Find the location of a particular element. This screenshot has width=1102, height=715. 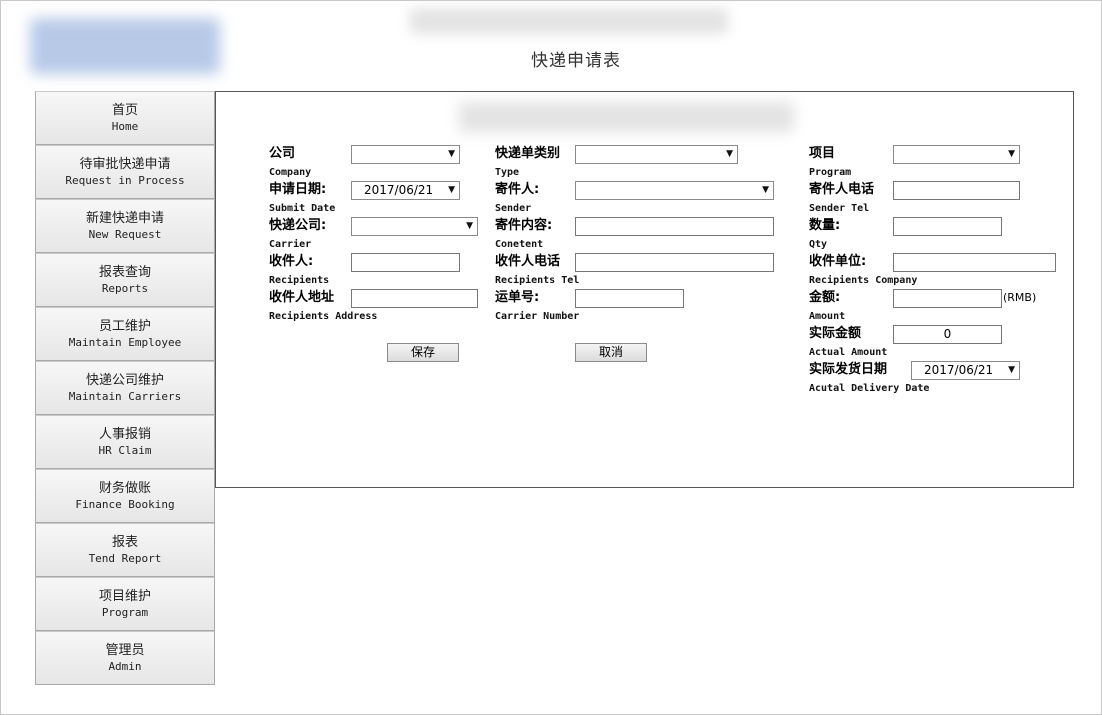

actual-amount-sublabel: Actual Amount is located at coordinates (848, 352).